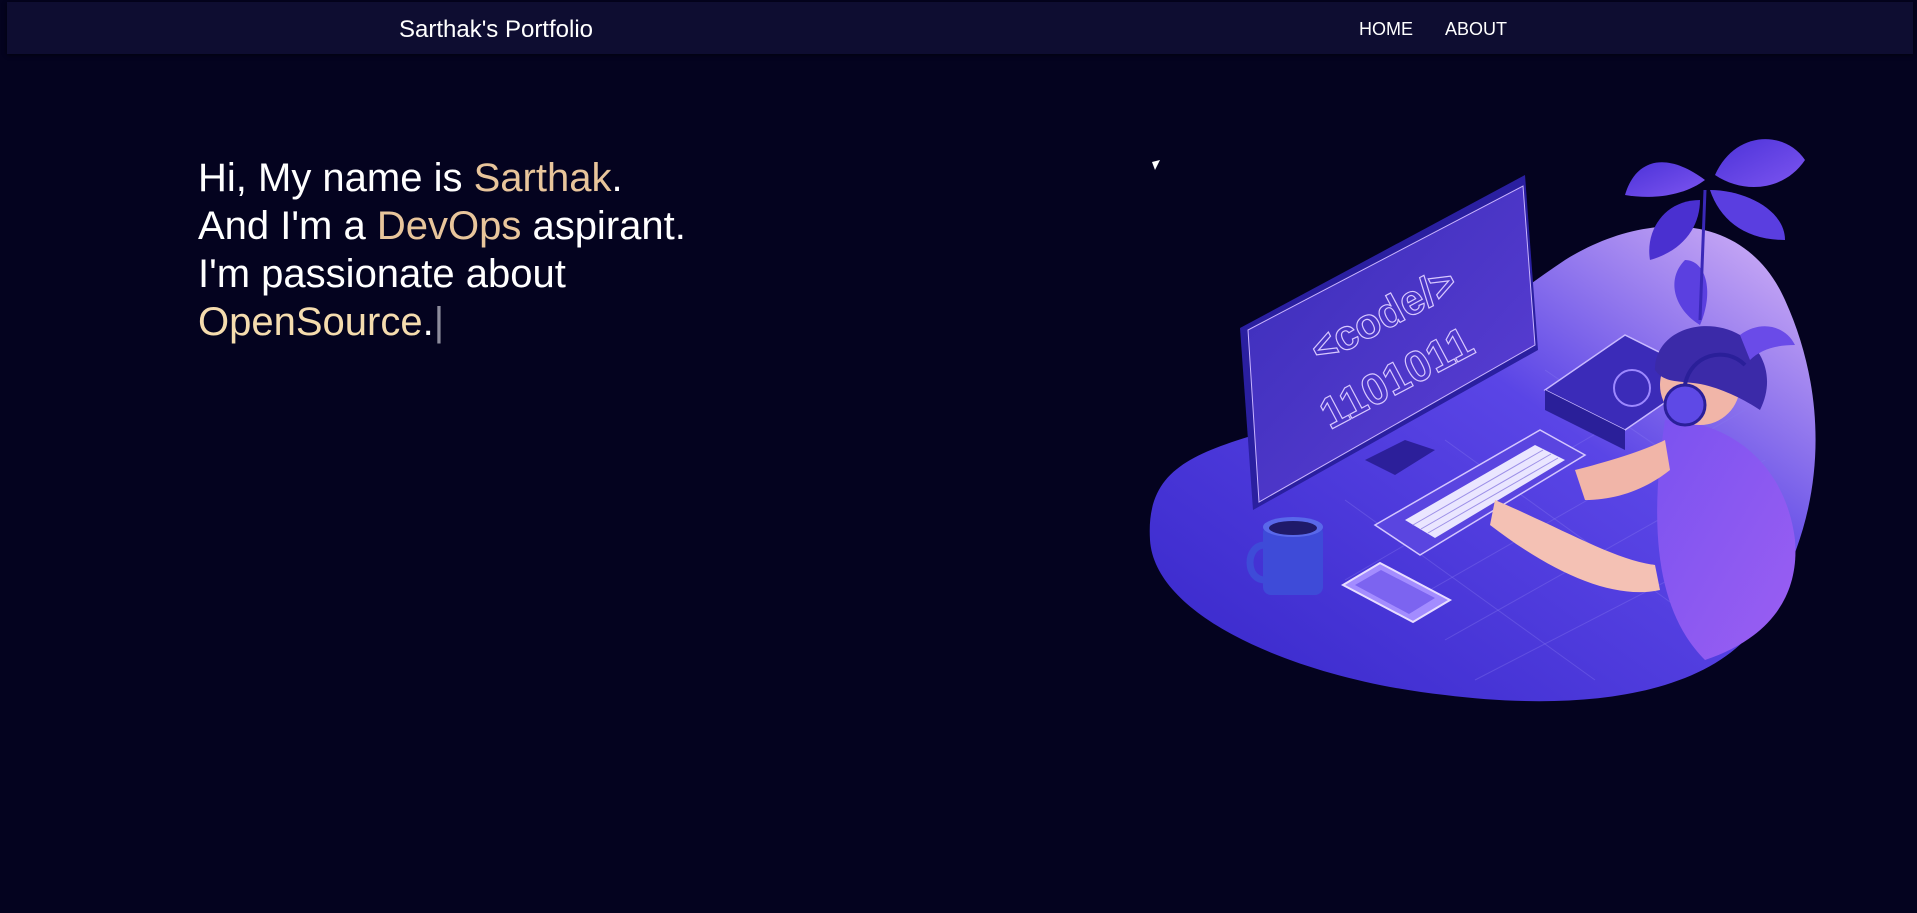 The height and width of the screenshot is (913, 1917). I want to click on intro-line-topic: OpenSource.|, so click(442, 322).